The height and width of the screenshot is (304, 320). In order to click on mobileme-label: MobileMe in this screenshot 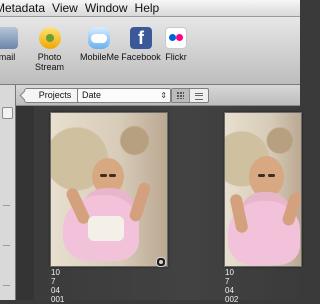, I will do `click(100, 57)`.